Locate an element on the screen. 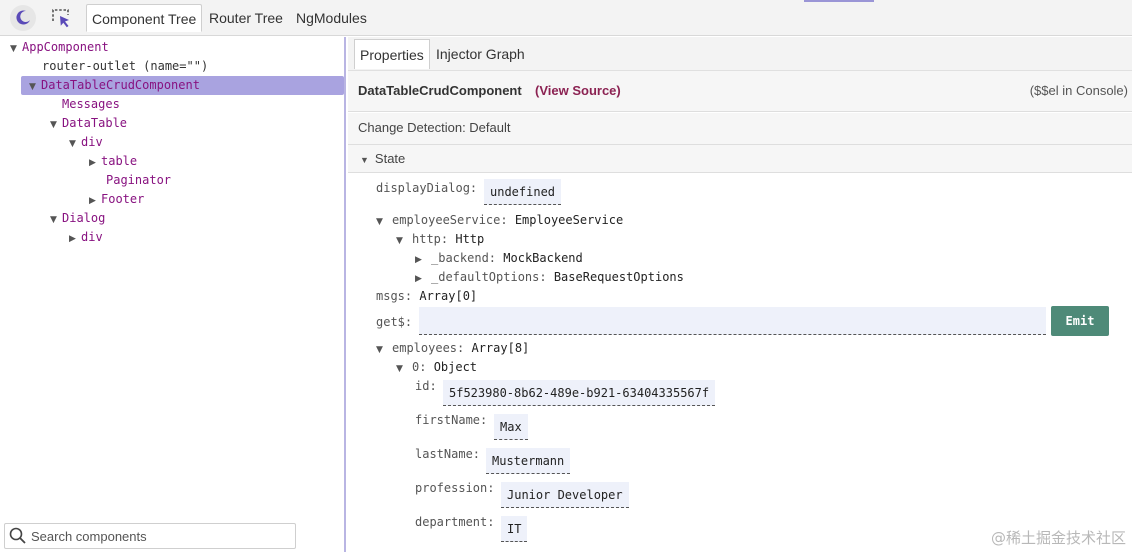 The height and width of the screenshot is (552, 1132). tree-node: ▶ table is located at coordinates (113, 161).